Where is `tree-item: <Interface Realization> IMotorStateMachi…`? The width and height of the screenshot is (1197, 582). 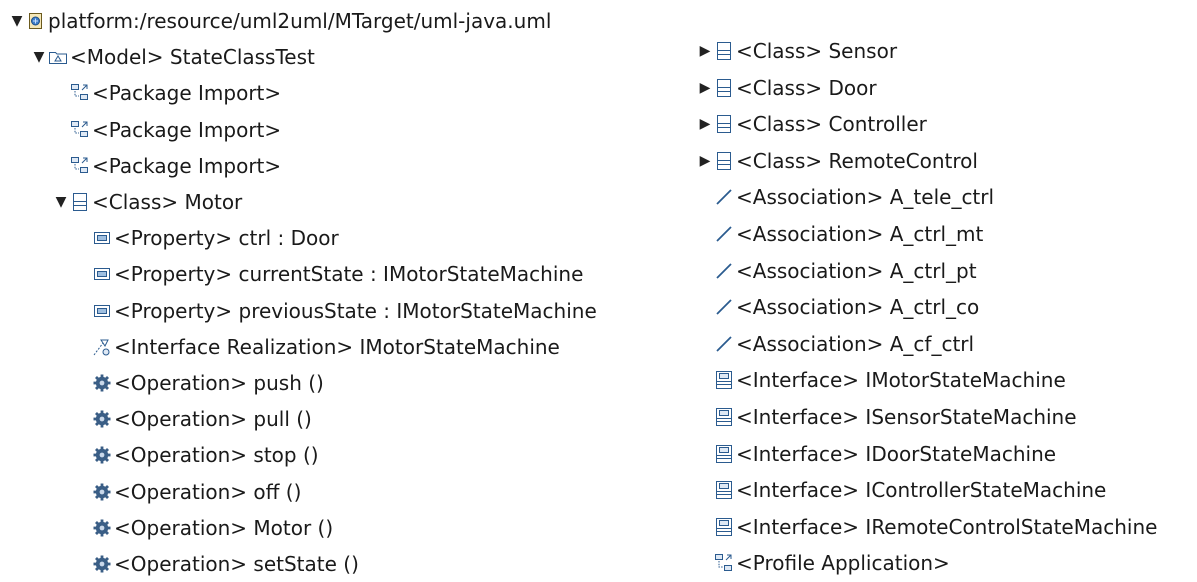 tree-item: <Interface Realization> IMotorStateMachi… is located at coordinates (317, 347).